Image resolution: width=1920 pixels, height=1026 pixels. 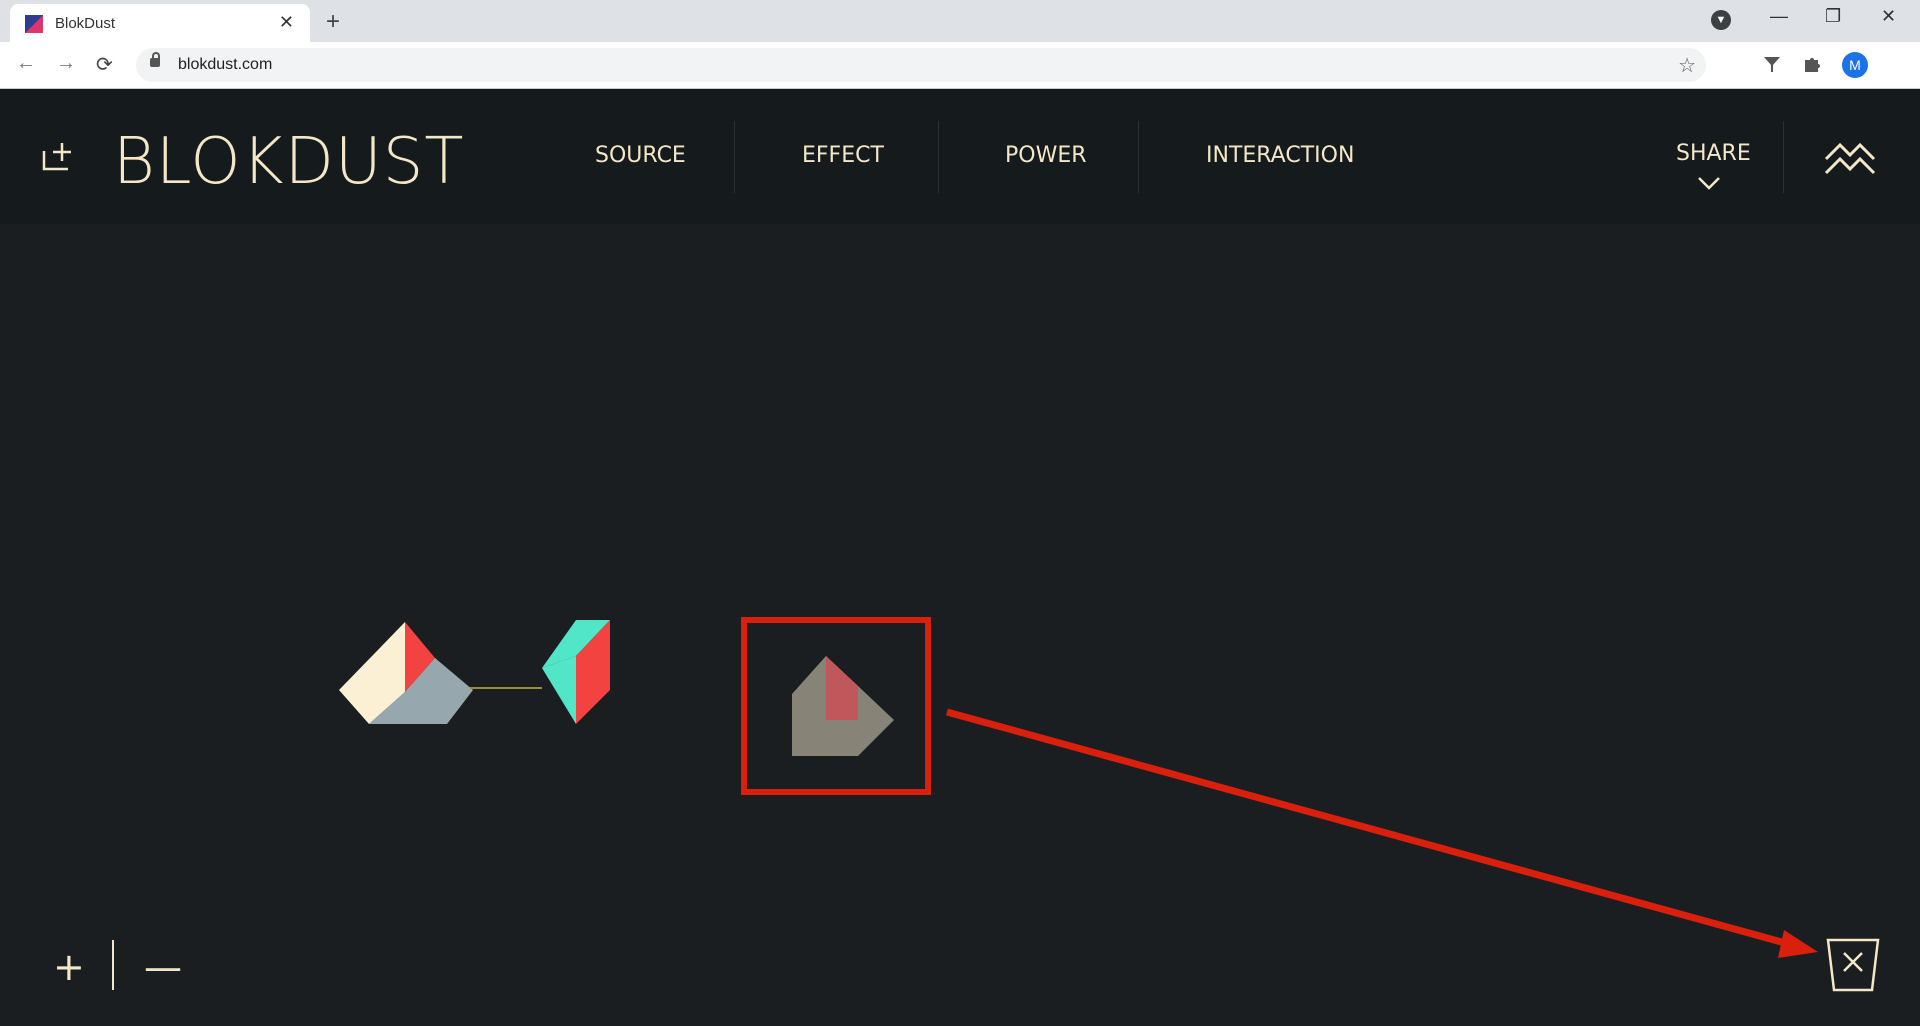 What do you see at coordinates (843, 155) in the screenshot?
I see `menu-effect: EFFECT` at bounding box center [843, 155].